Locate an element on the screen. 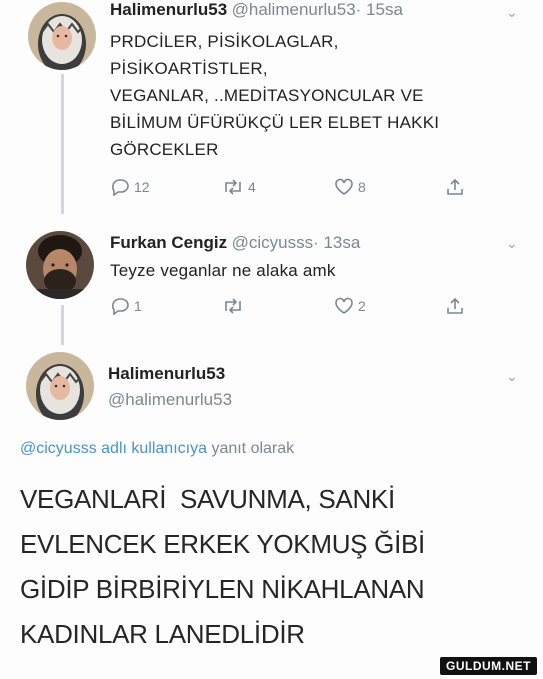  timestamp: · 13sa is located at coordinates (336, 242).